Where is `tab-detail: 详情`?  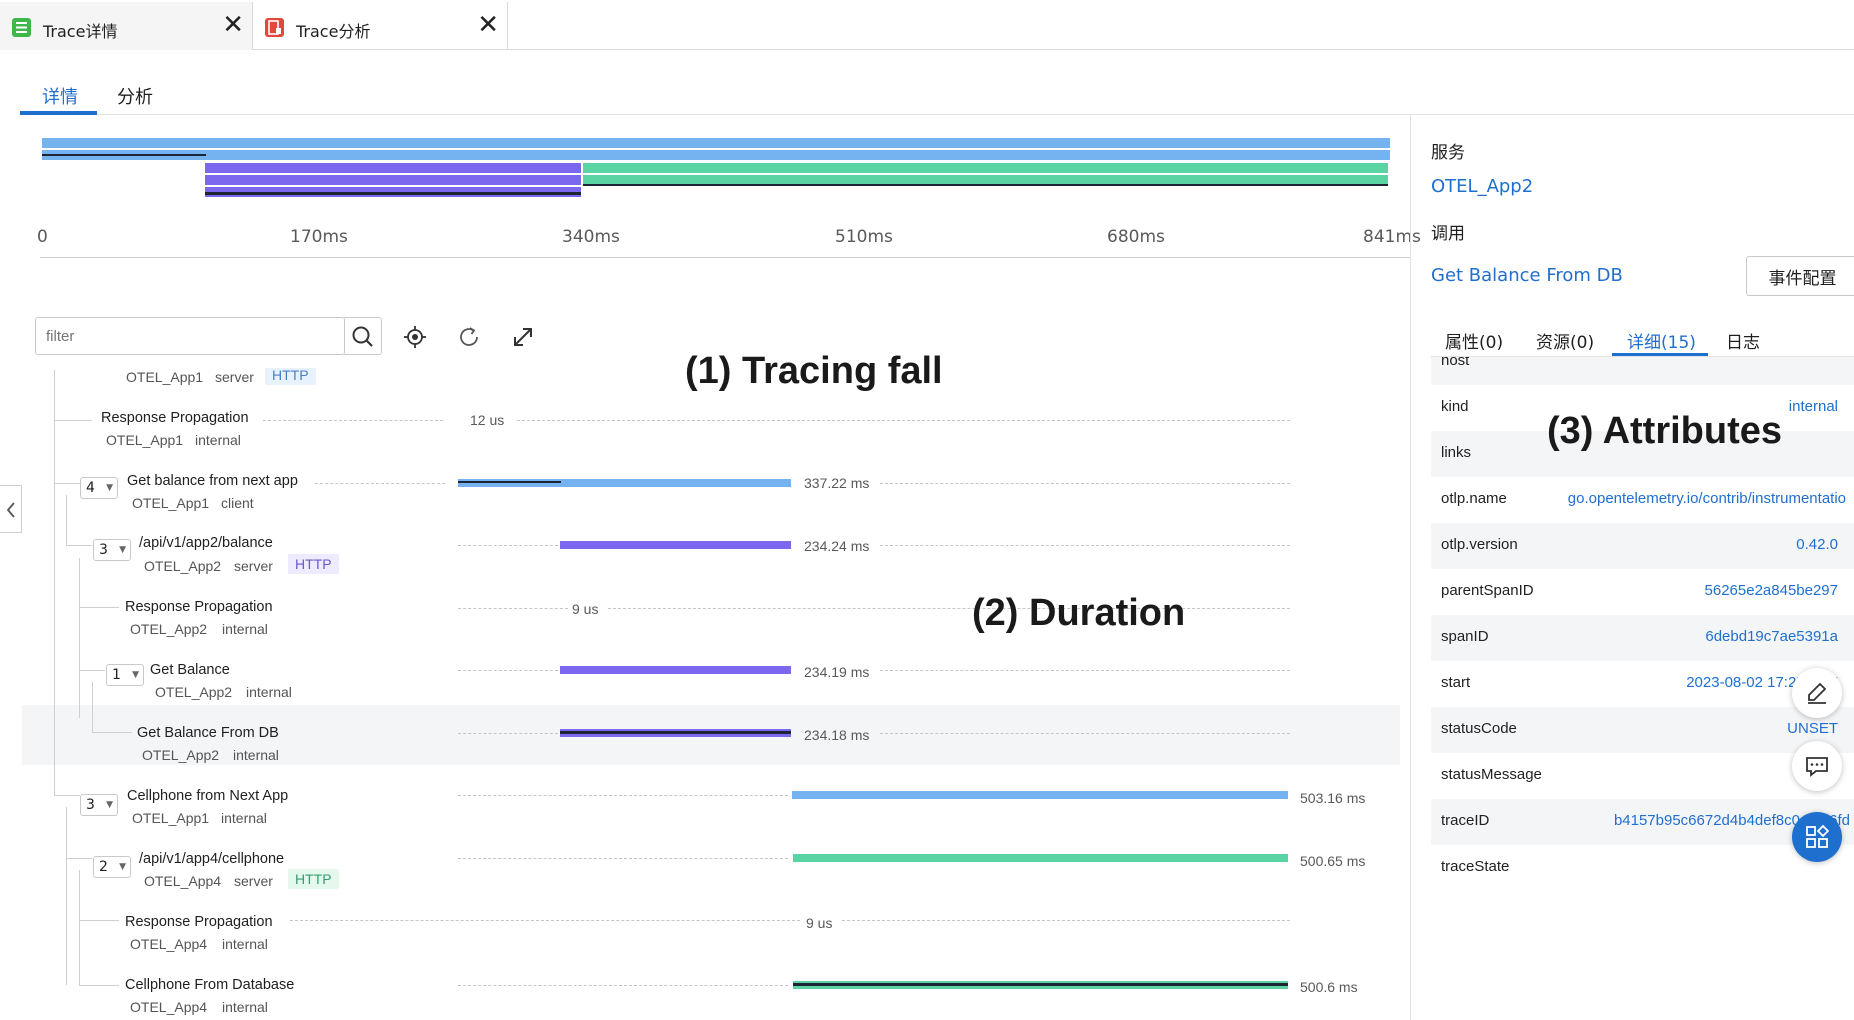
tab-detail: 详情 is located at coordinates (60, 96).